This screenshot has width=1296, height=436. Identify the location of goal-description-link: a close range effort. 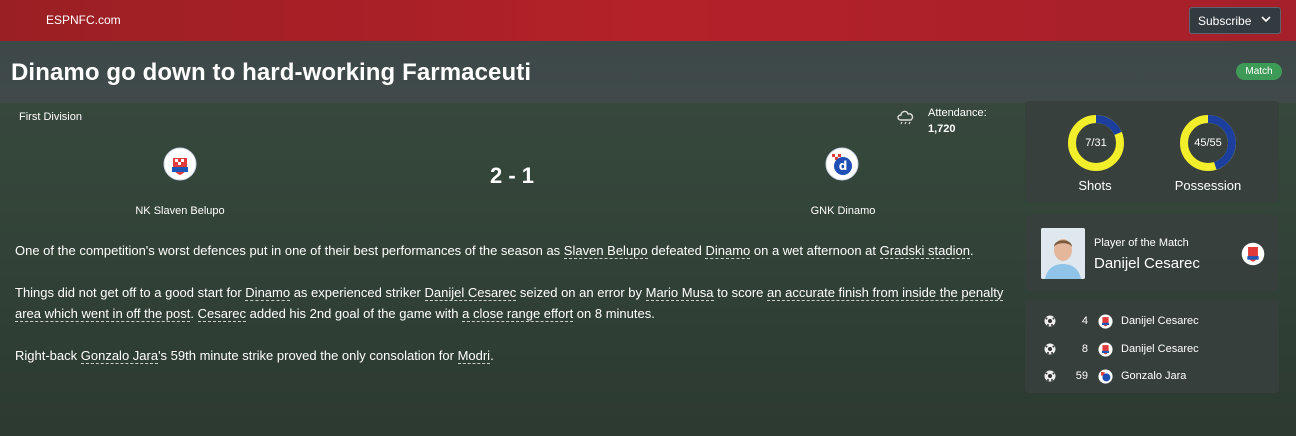
(518, 314).